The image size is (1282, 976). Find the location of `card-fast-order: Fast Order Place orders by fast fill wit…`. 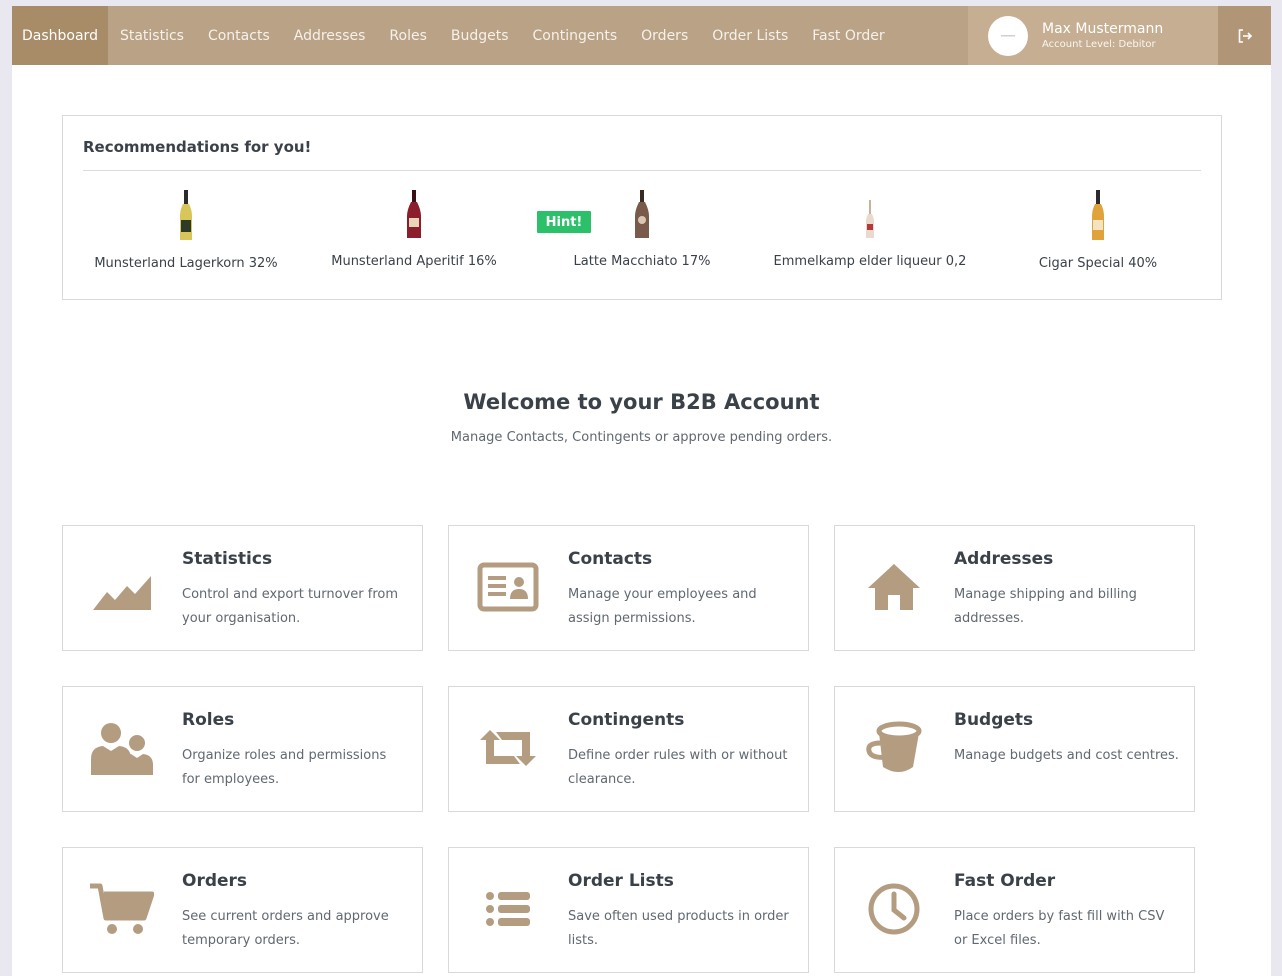

card-fast-order: Fast Order Place orders by fast fill wit… is located at coordinates (1014, 910).